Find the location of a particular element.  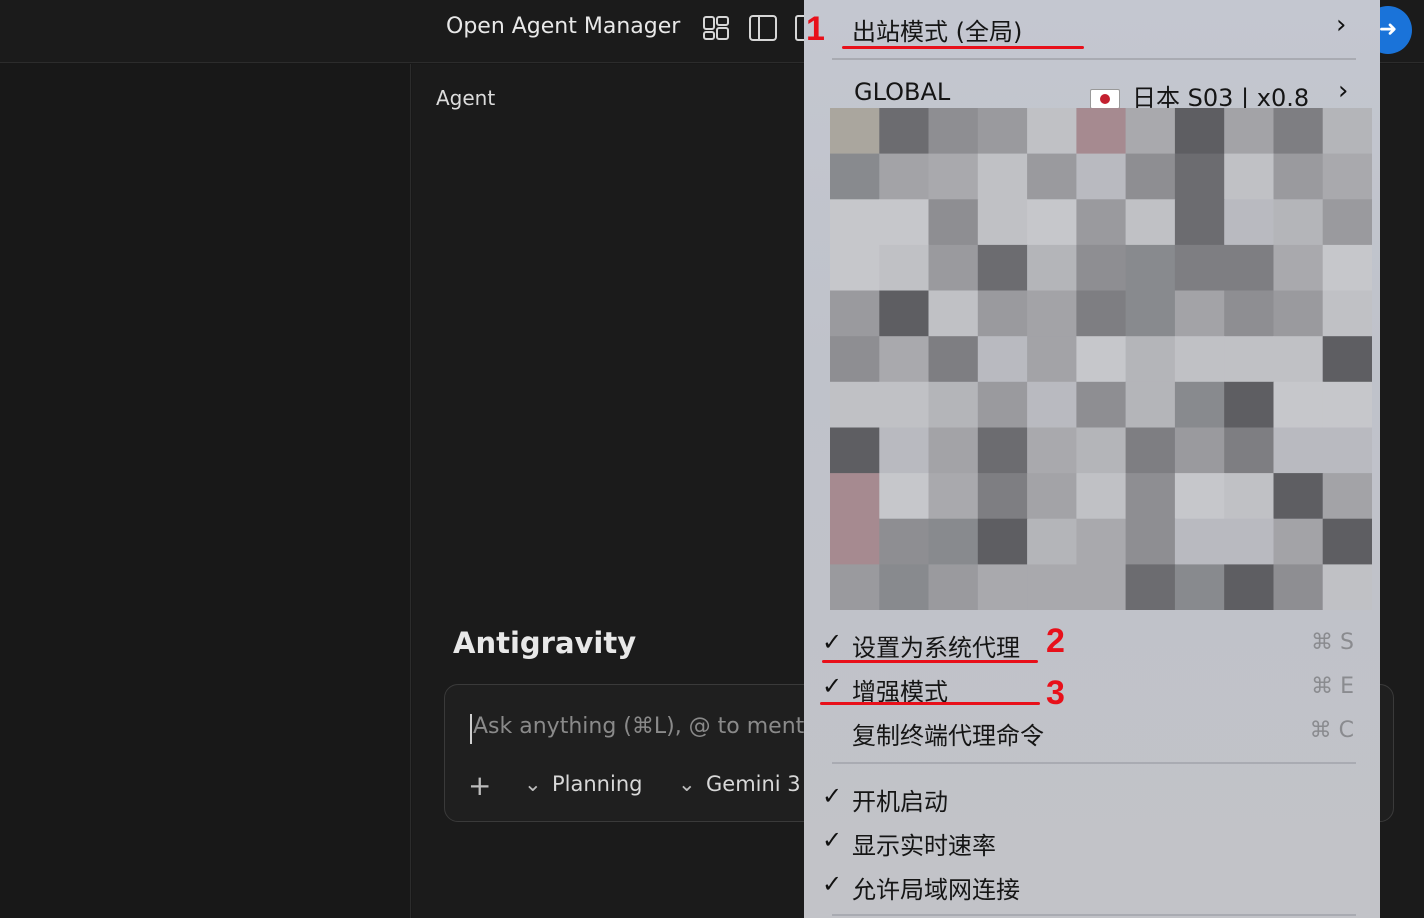

layout-grid-icon is located at coordinates (716, 28).